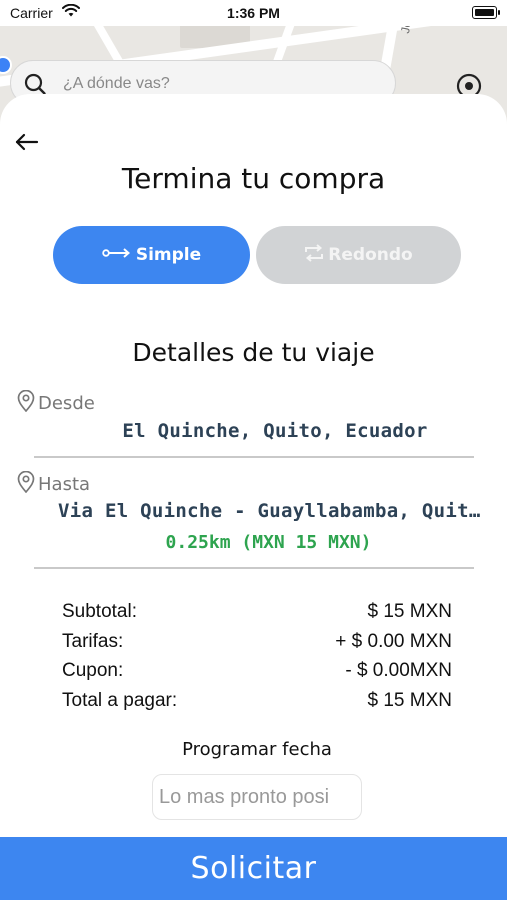 This screenshot has height=900, width=507. Describe the element at coordinates (64, 484) in the screenshot. I see `to-label-text: Hasta` at that location.